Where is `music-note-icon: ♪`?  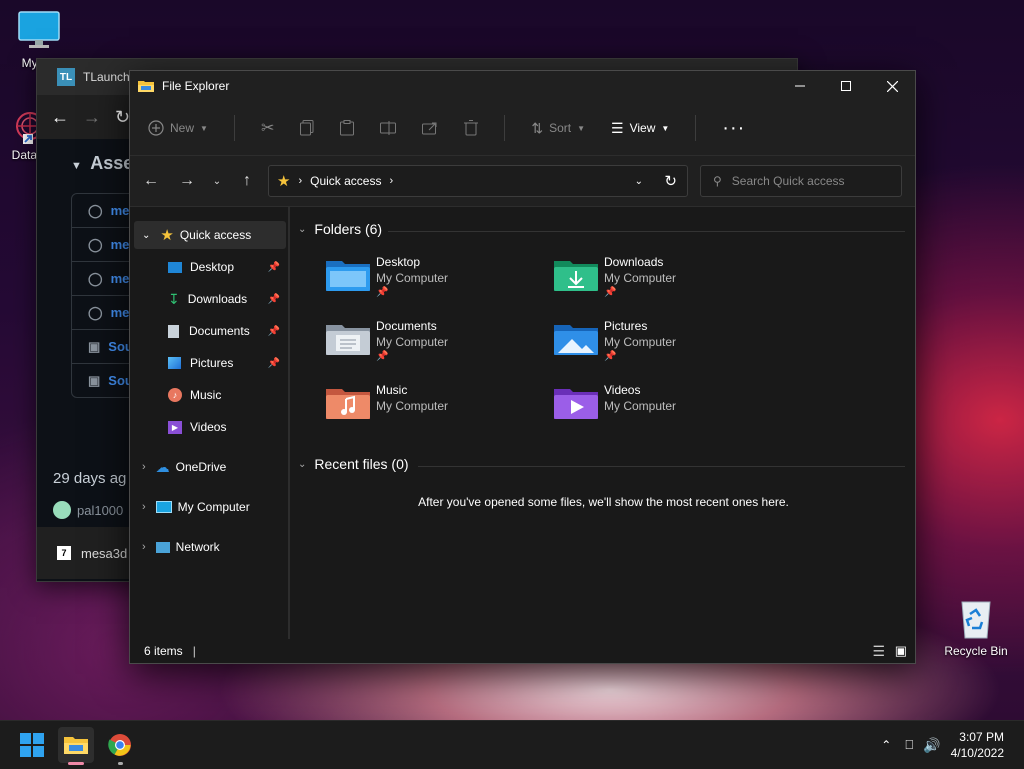
music-note-icon: ♪ is located at coordinates (175, 395).